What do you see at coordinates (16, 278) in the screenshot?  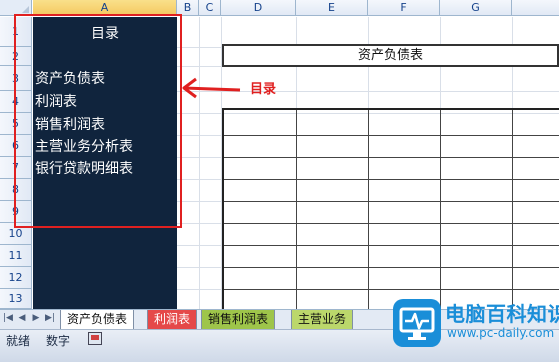 I see `row-header-12: 12` at bounding box center [16, 278].